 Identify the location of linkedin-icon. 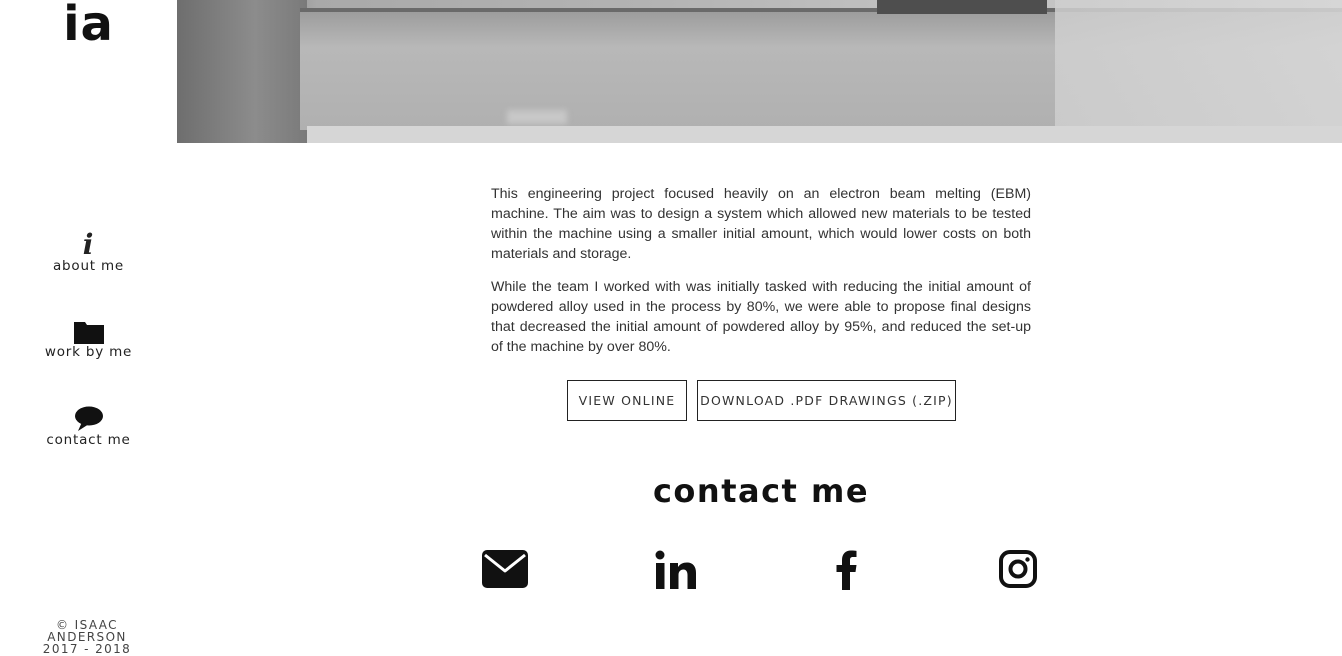
(676, 570).